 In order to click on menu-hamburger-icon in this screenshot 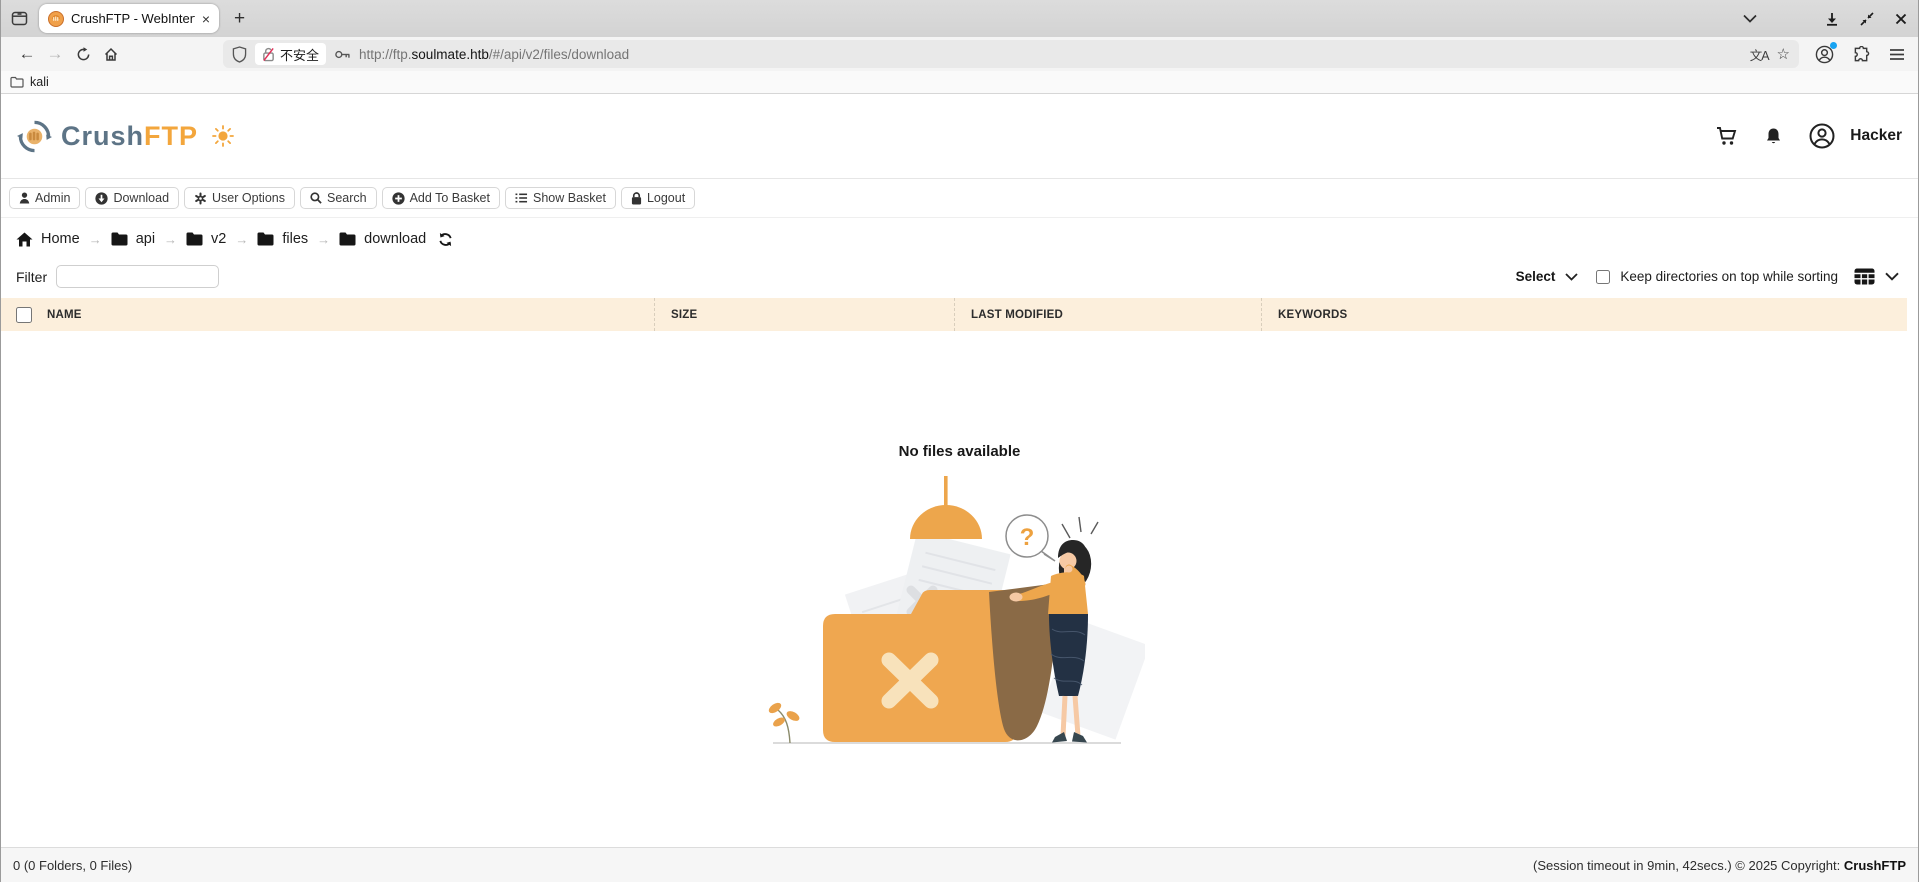, I will do `click(1897, 54)`.